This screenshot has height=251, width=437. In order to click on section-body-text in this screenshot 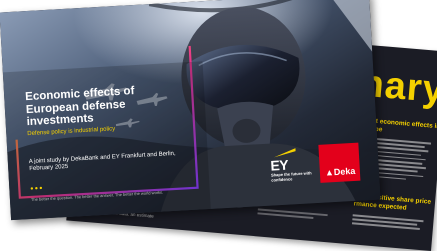, I will do `click(388, 223)`.